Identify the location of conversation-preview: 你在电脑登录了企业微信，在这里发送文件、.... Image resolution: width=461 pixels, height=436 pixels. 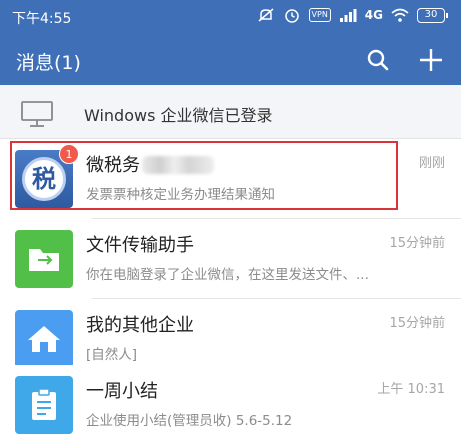
(227, 275).